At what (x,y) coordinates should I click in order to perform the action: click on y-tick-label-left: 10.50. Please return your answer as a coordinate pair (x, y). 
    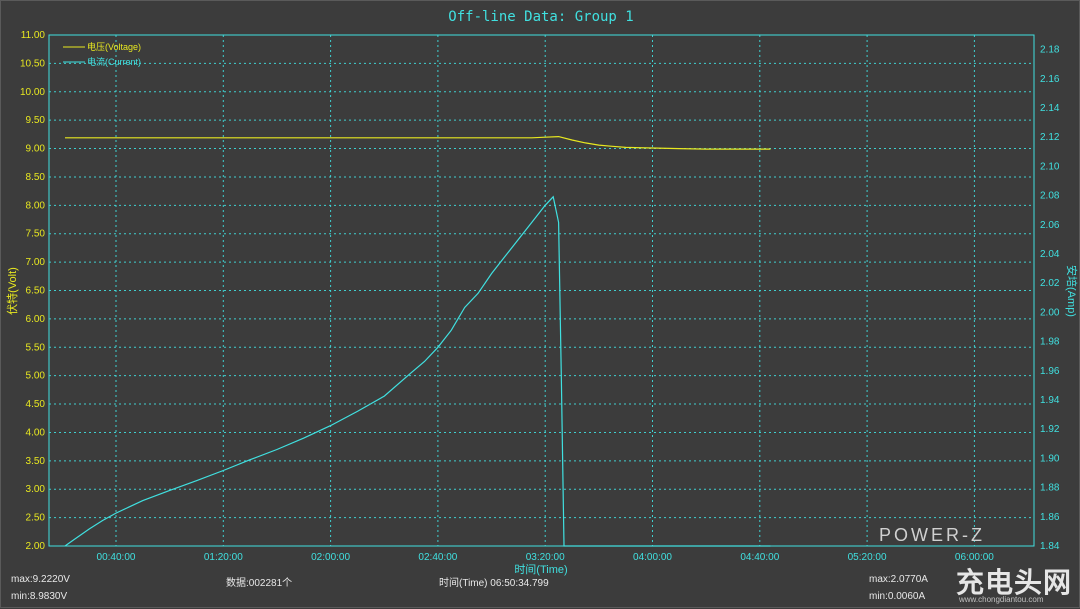
    Looking at the image, I should click on (32, 63).